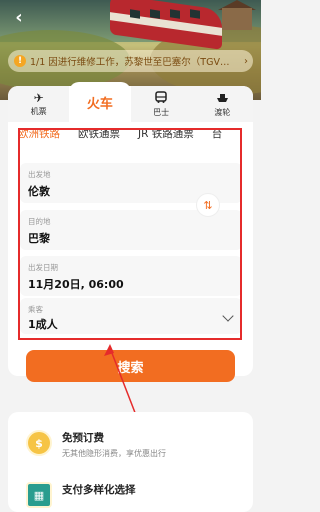  Describe the element at coordinates (161, 112) in the screenshot. I see `tab-label: 巴士` at that location.